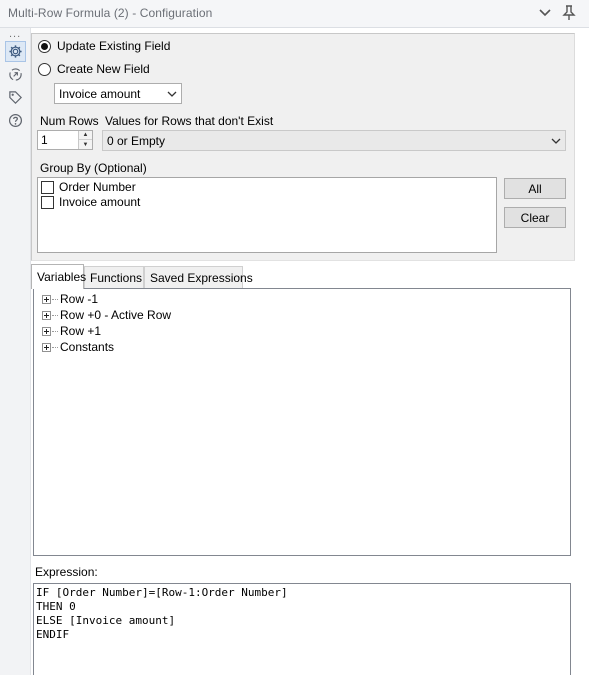 The height and width of the screenshot is (675, 589). I want to click on tree-item-row-active: Row +0 - Active Row, so click(106, 315).